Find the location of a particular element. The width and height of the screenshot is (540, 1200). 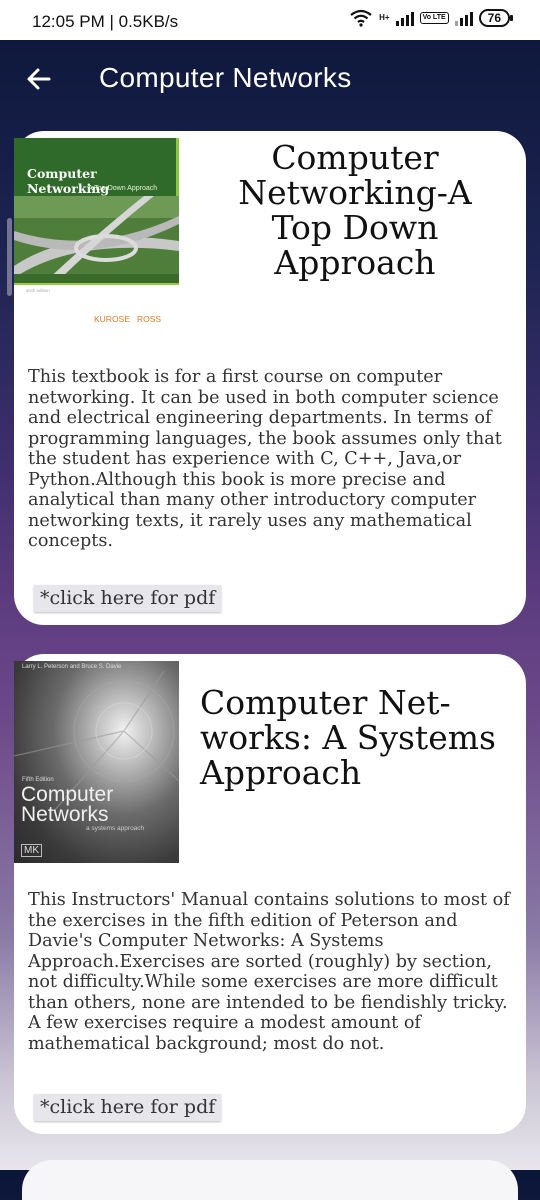

scrollbar is located at coordinates (9, 257).